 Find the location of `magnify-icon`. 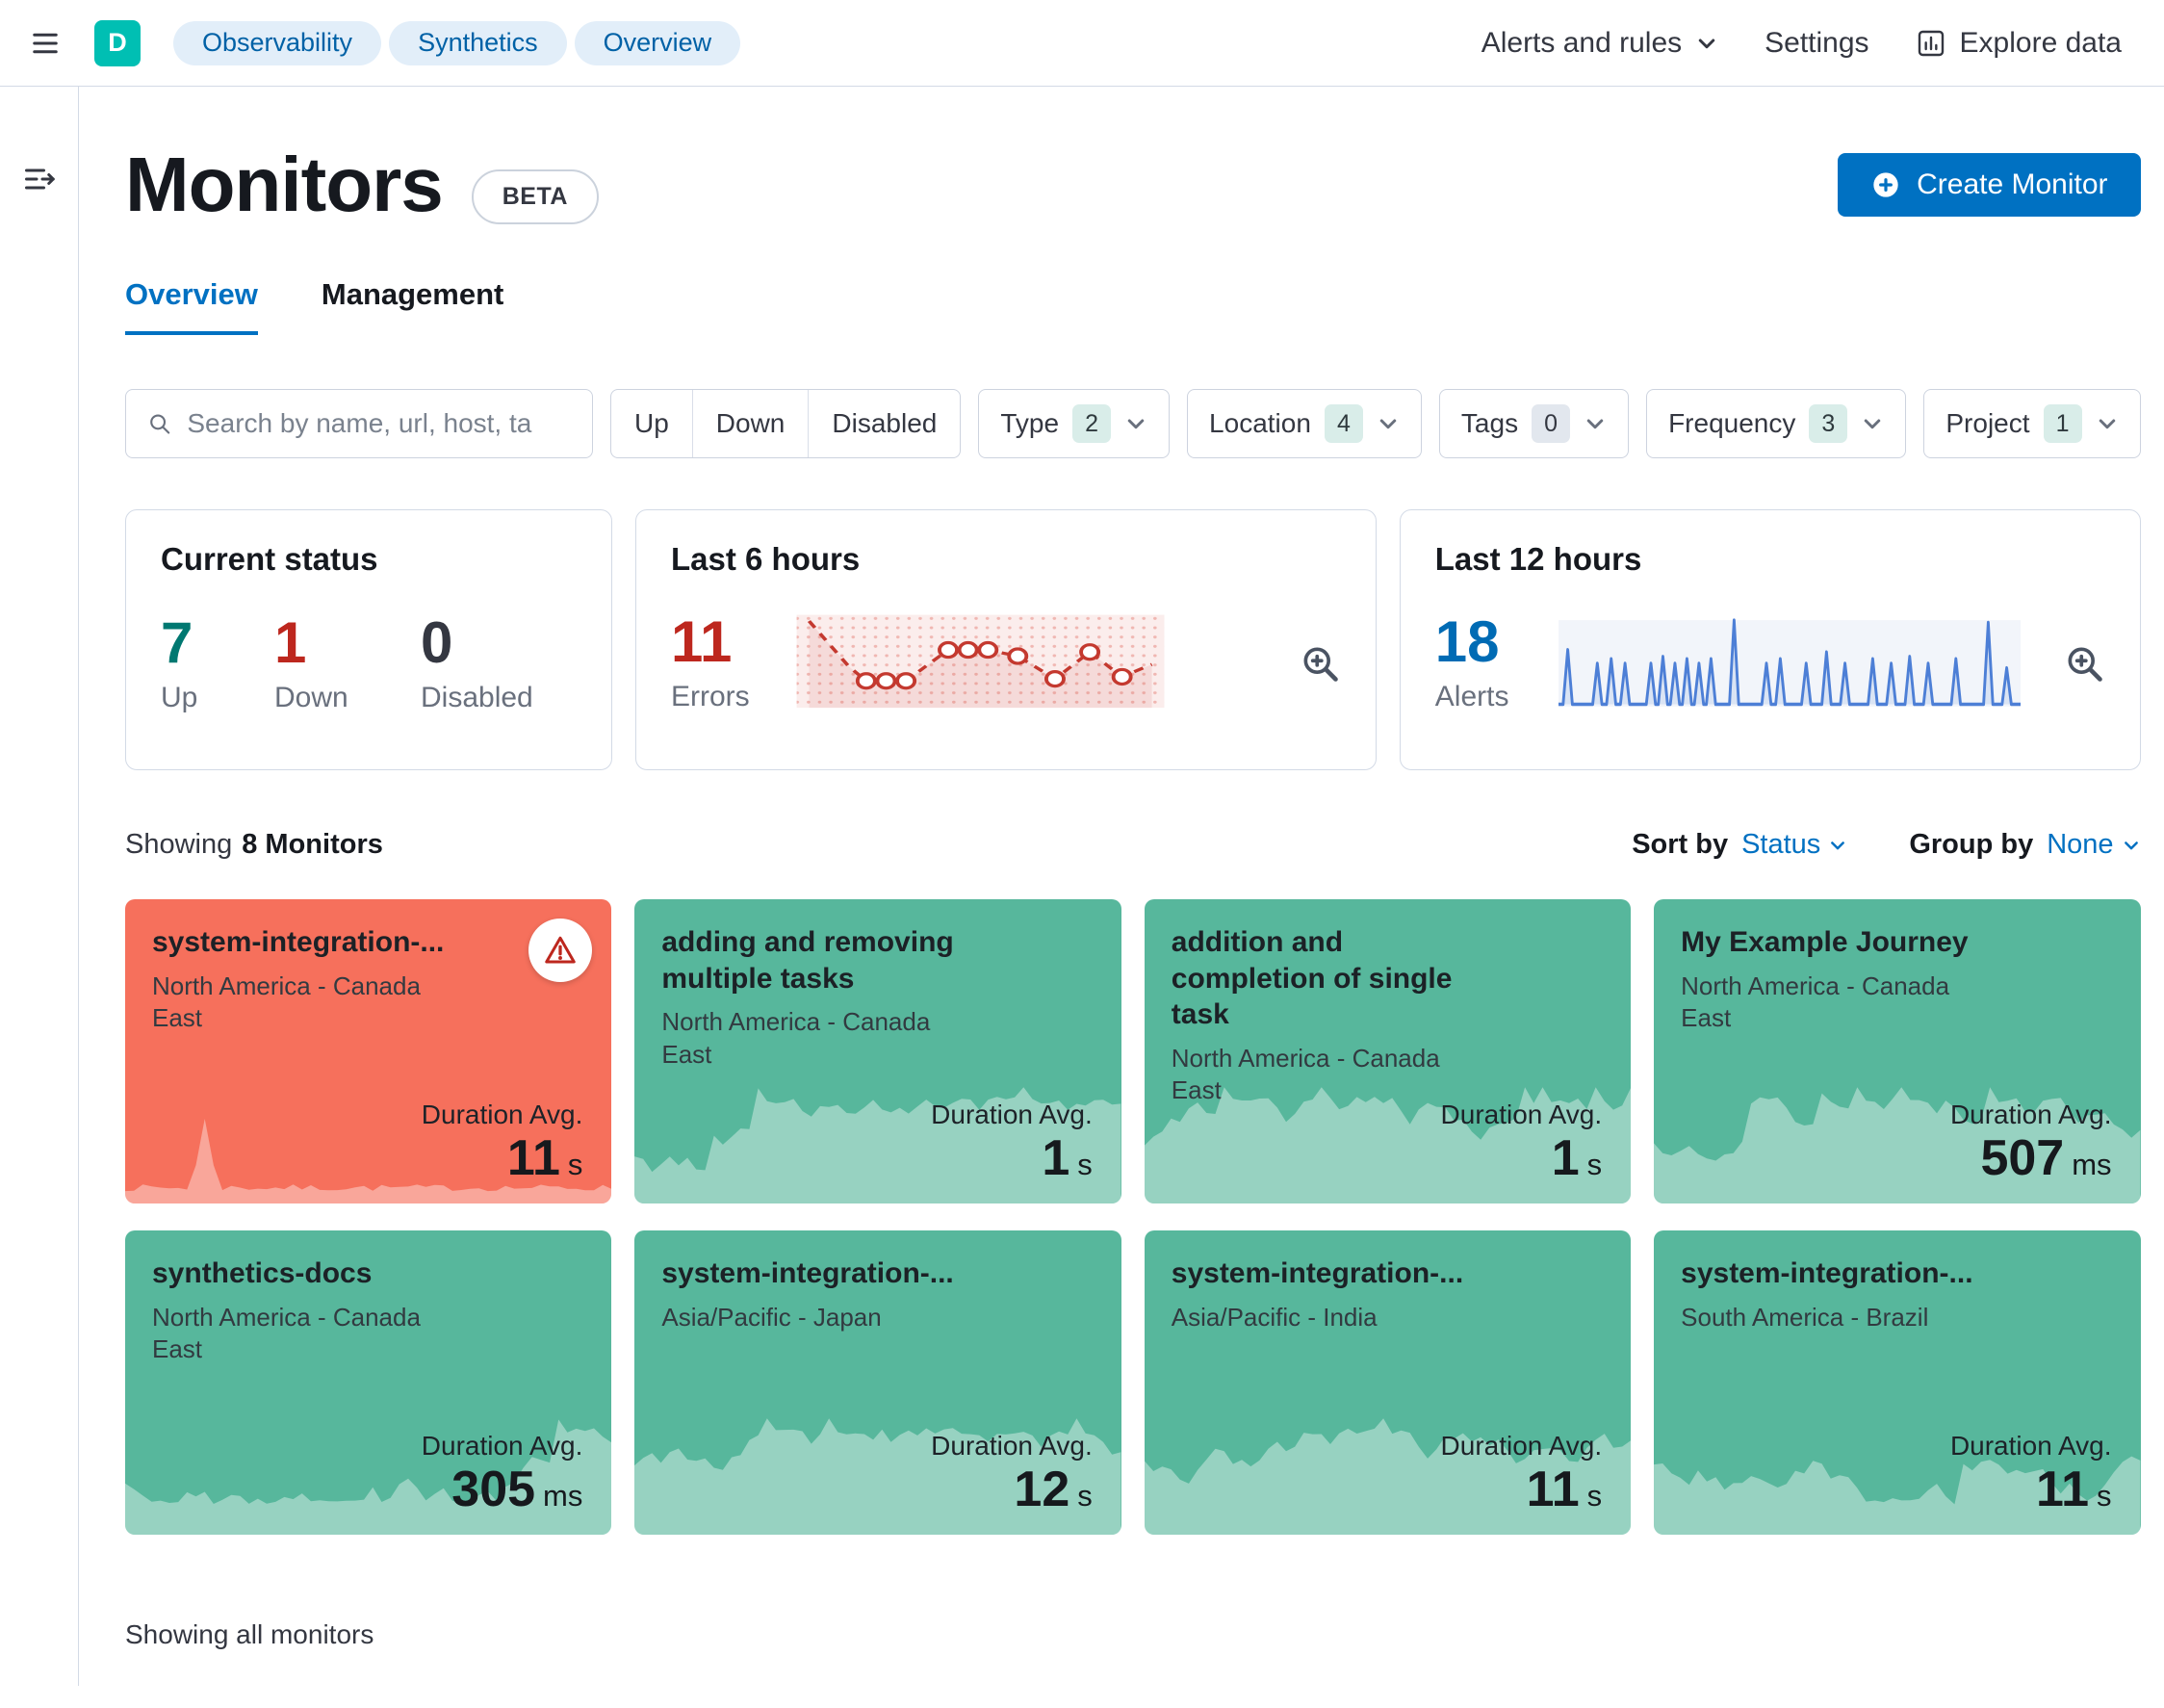

magnify-icon is located at coordinates (2085, 664).